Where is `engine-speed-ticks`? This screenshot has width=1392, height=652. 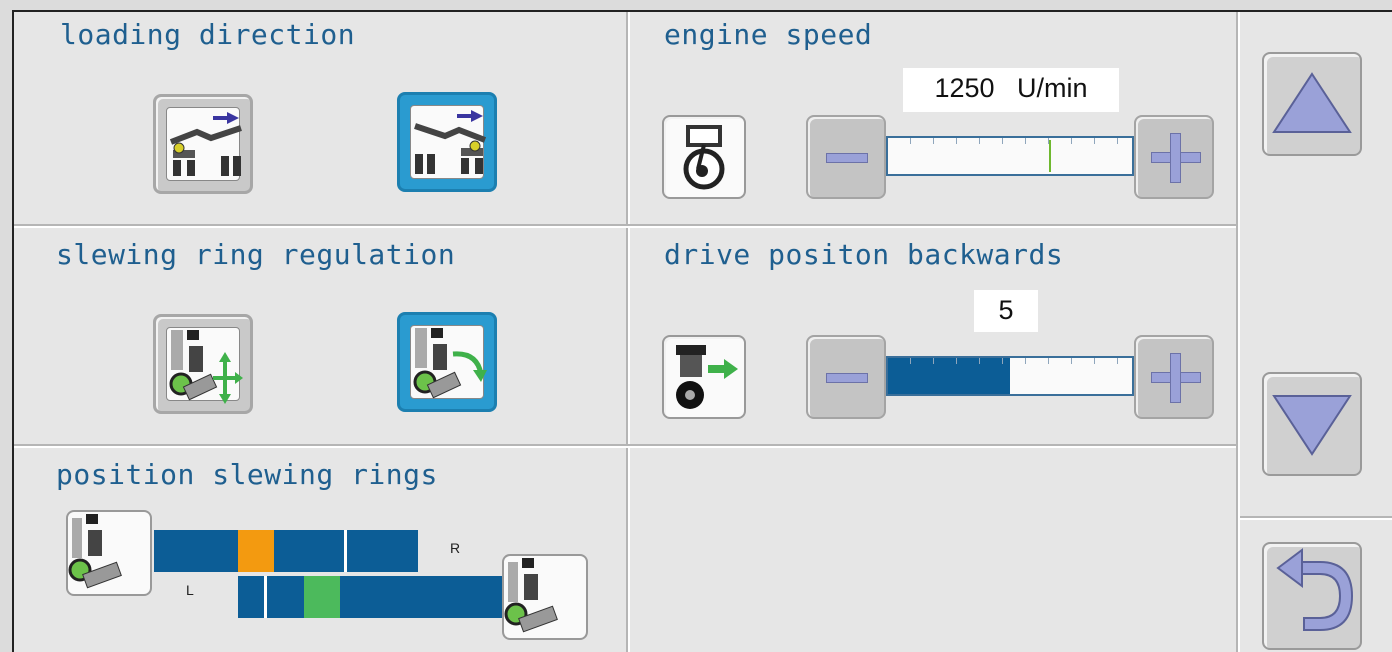 engine-speed-ticks is located at coordinates (1010, 141).